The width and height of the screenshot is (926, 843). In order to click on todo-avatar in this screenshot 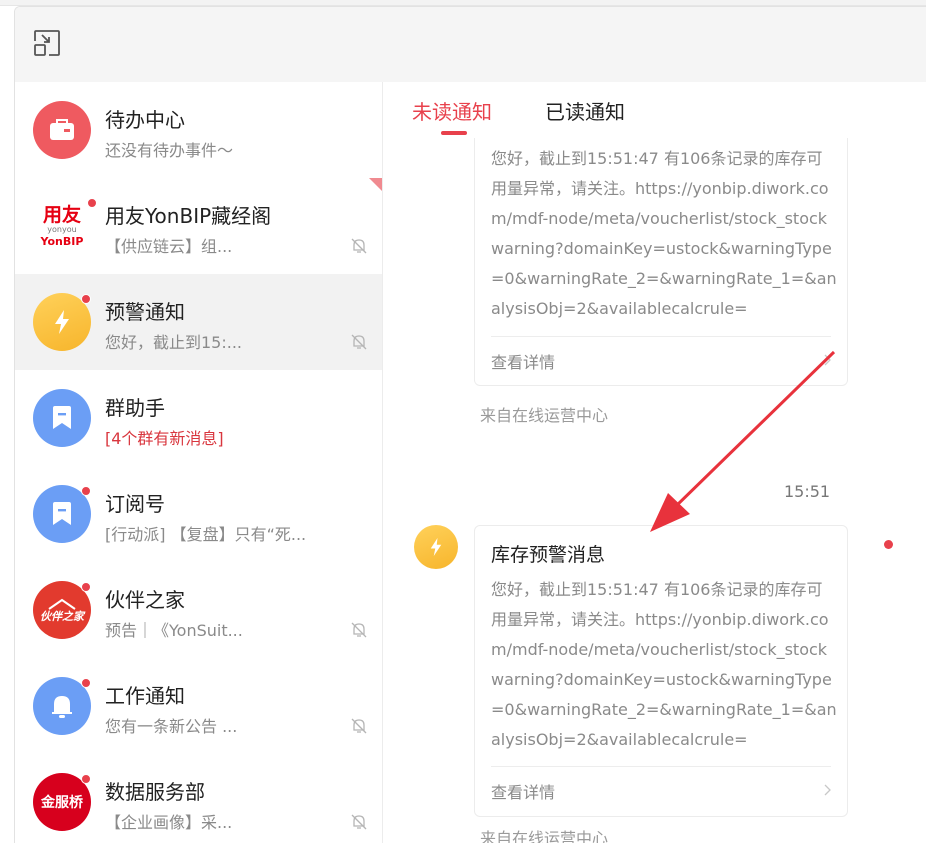, I will do `click(62, 130)`.